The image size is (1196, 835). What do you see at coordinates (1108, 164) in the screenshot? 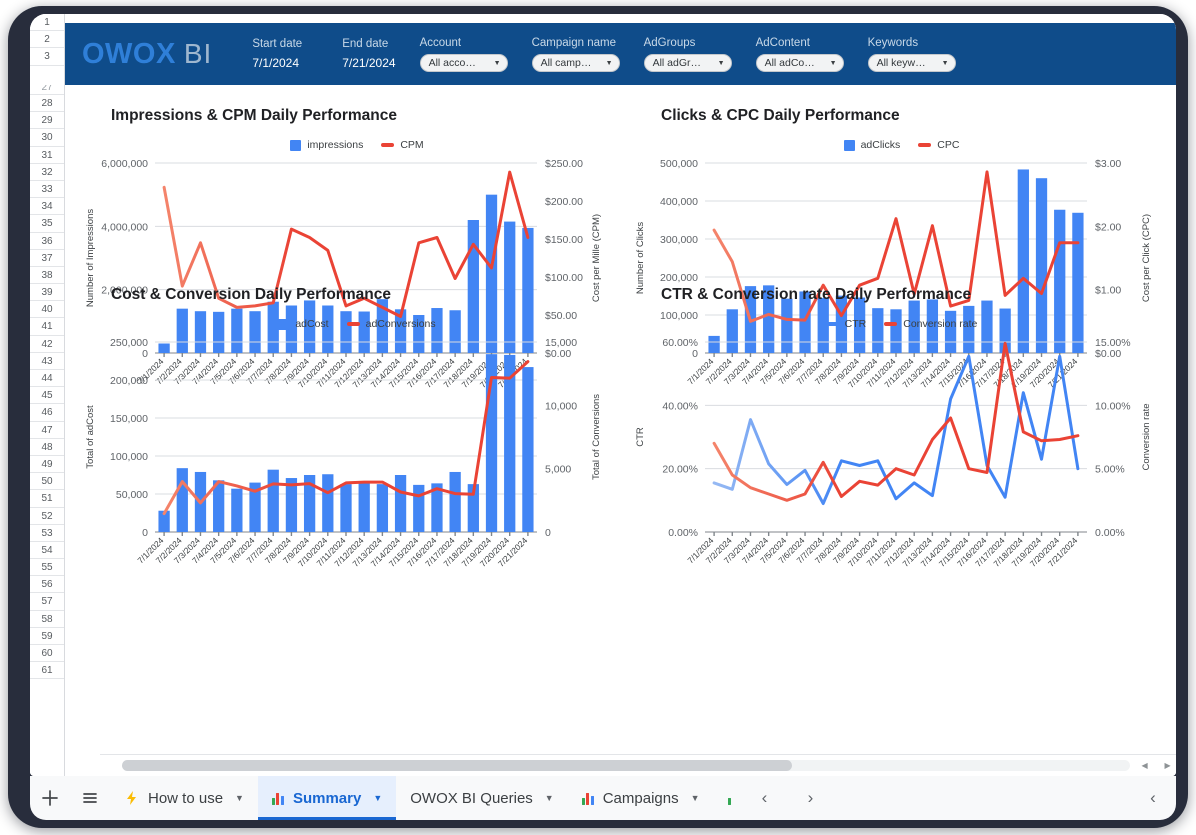
I see `svg-text: $3.00` at bounding box center [1108, 164].